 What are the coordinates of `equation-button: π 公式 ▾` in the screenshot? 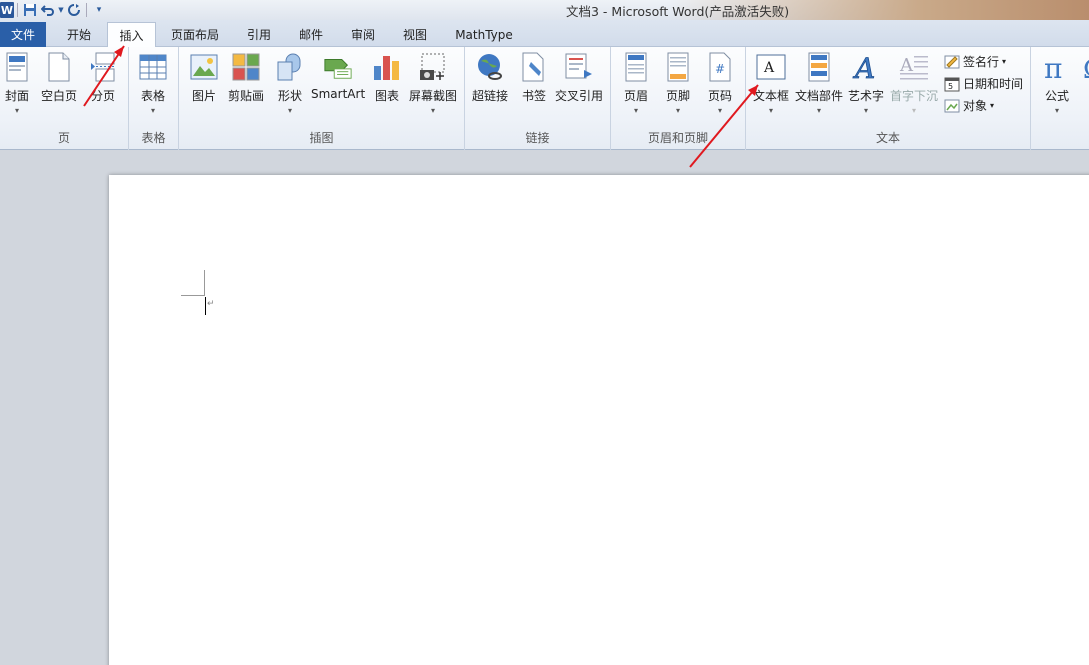 It's located at (1057, 83).